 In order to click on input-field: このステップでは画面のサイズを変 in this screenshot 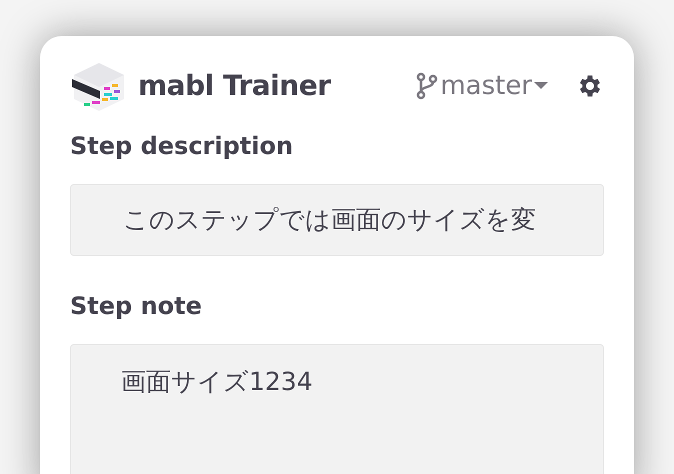, I will do `click(337, 220)`.